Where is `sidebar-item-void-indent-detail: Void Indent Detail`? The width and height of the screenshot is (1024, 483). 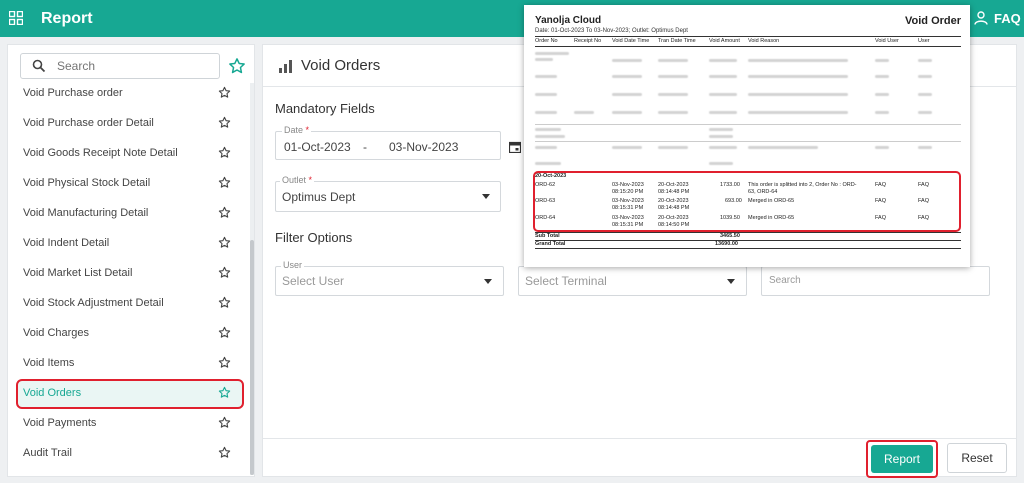 sidebar-item-void-indent-detail: Void Indent Detail is located at coordinates (130, 244).